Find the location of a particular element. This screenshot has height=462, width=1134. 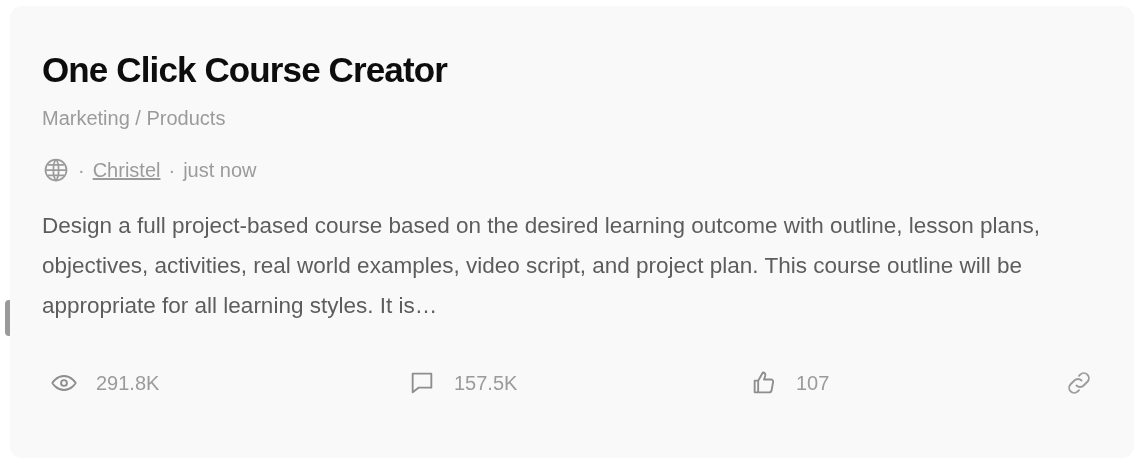

card-title: One Click Course Creator is located at coordinates (245, 70).